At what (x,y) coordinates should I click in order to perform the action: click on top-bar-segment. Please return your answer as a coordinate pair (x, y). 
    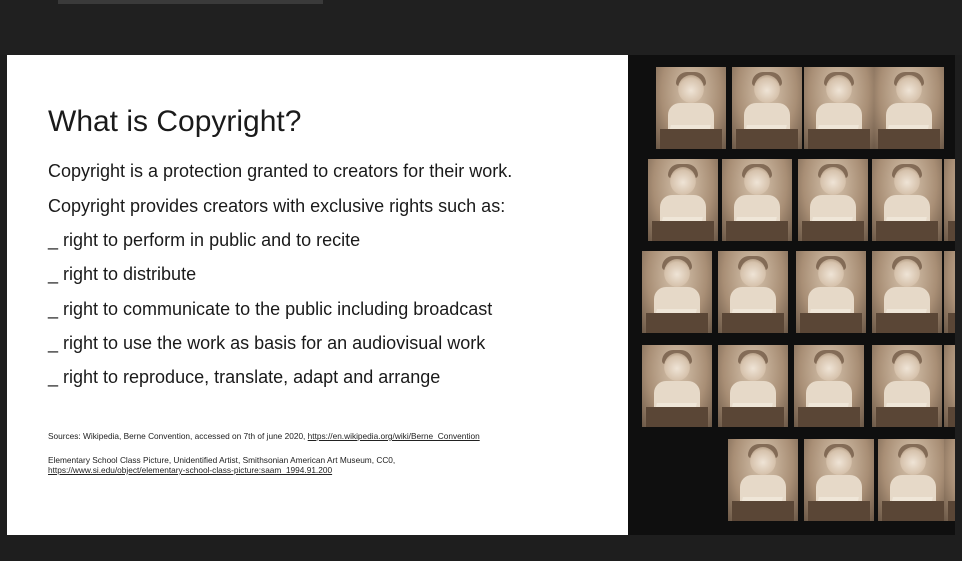
    Looking at the image, I should click on (190, 2).